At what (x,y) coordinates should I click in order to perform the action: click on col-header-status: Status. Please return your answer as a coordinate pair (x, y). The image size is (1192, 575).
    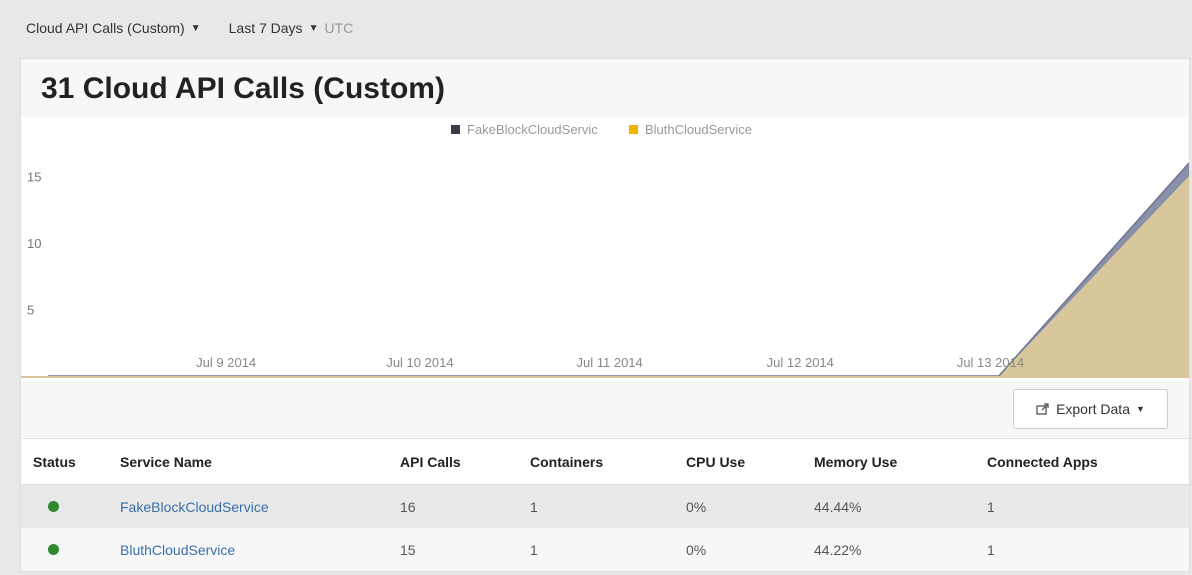
    Looking at the image, I should click on (70, 462).